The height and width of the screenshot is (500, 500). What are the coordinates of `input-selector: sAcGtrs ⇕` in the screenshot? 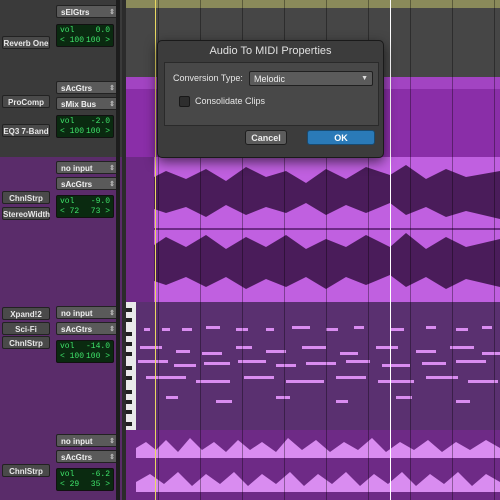 It's located at (87, 87).